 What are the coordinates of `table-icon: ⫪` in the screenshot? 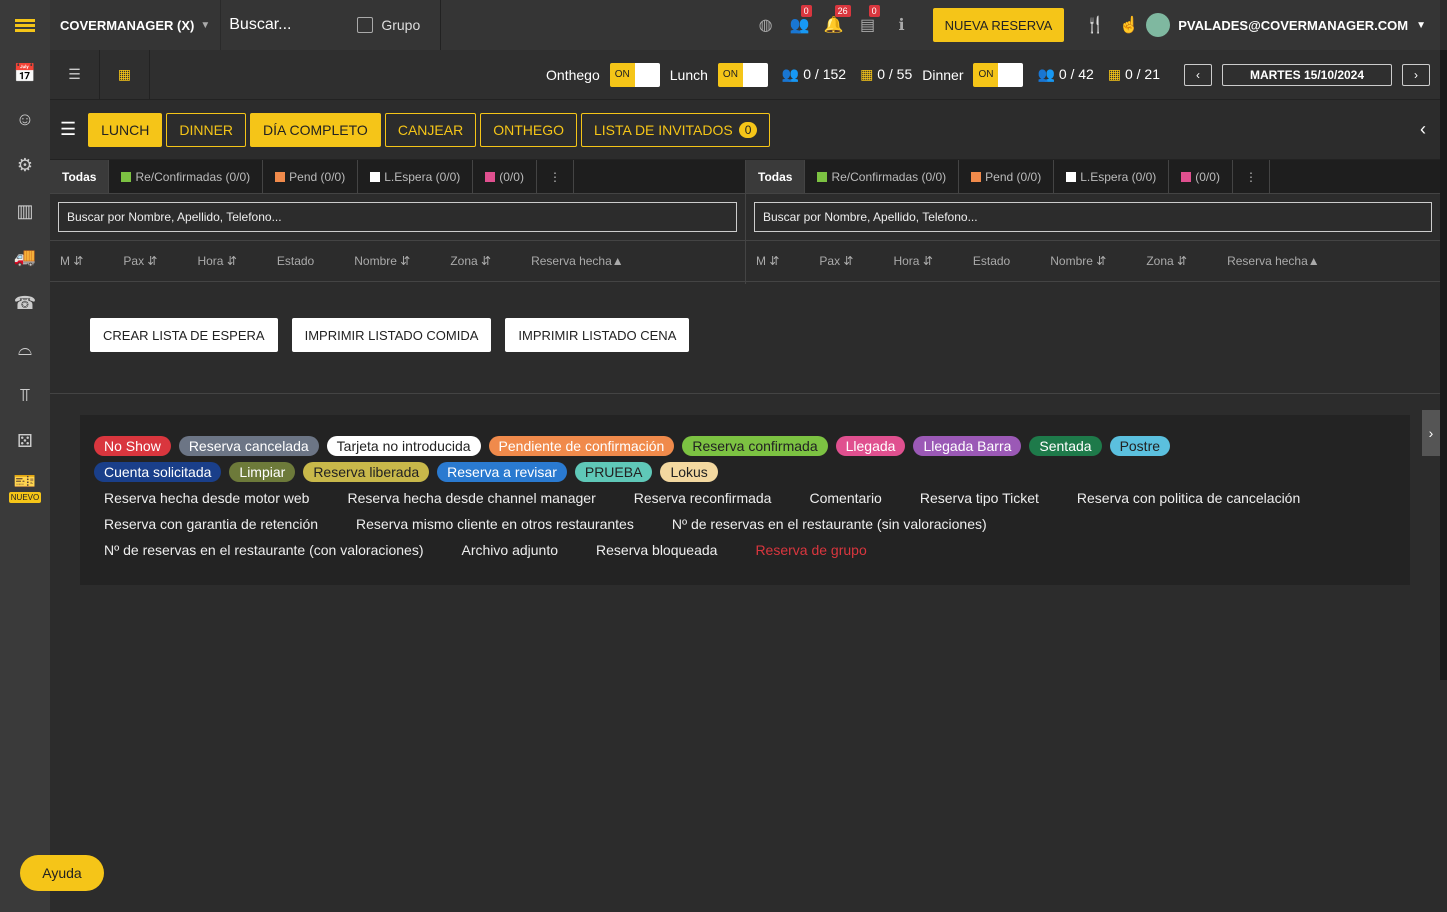 It's located at (25, 395).